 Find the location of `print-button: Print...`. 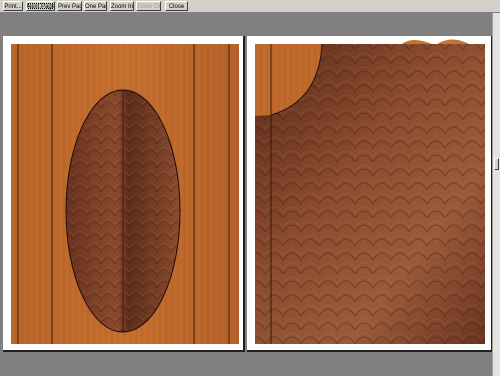

print-button: Print... is located at coordinates (13, 6).